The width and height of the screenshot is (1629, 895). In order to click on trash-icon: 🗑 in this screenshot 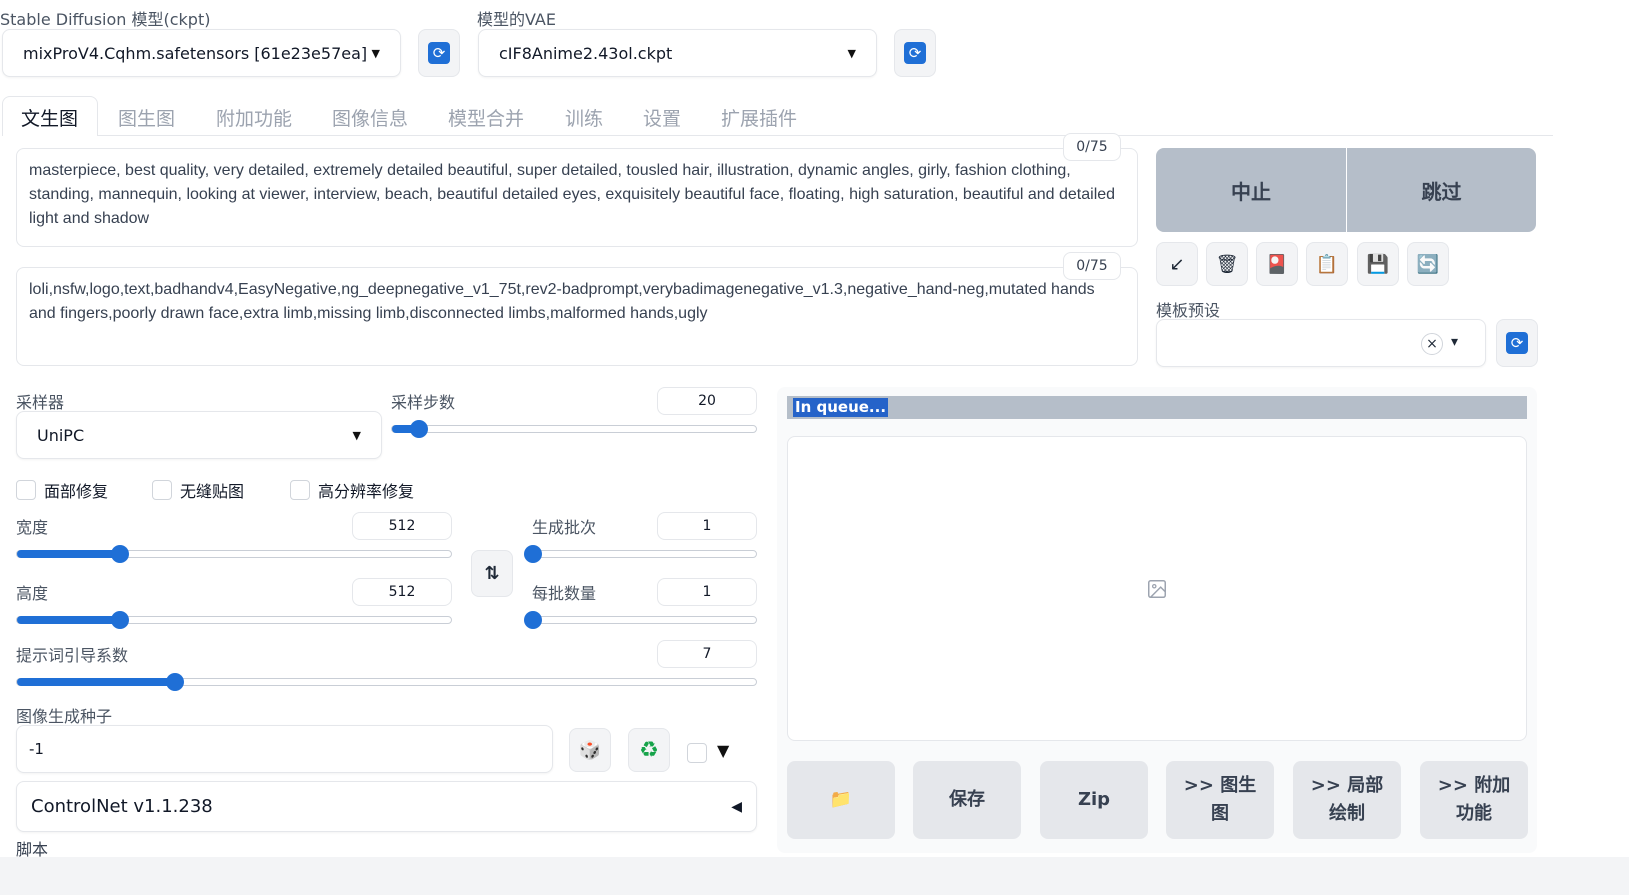, I will do `click(1227, 264)`.